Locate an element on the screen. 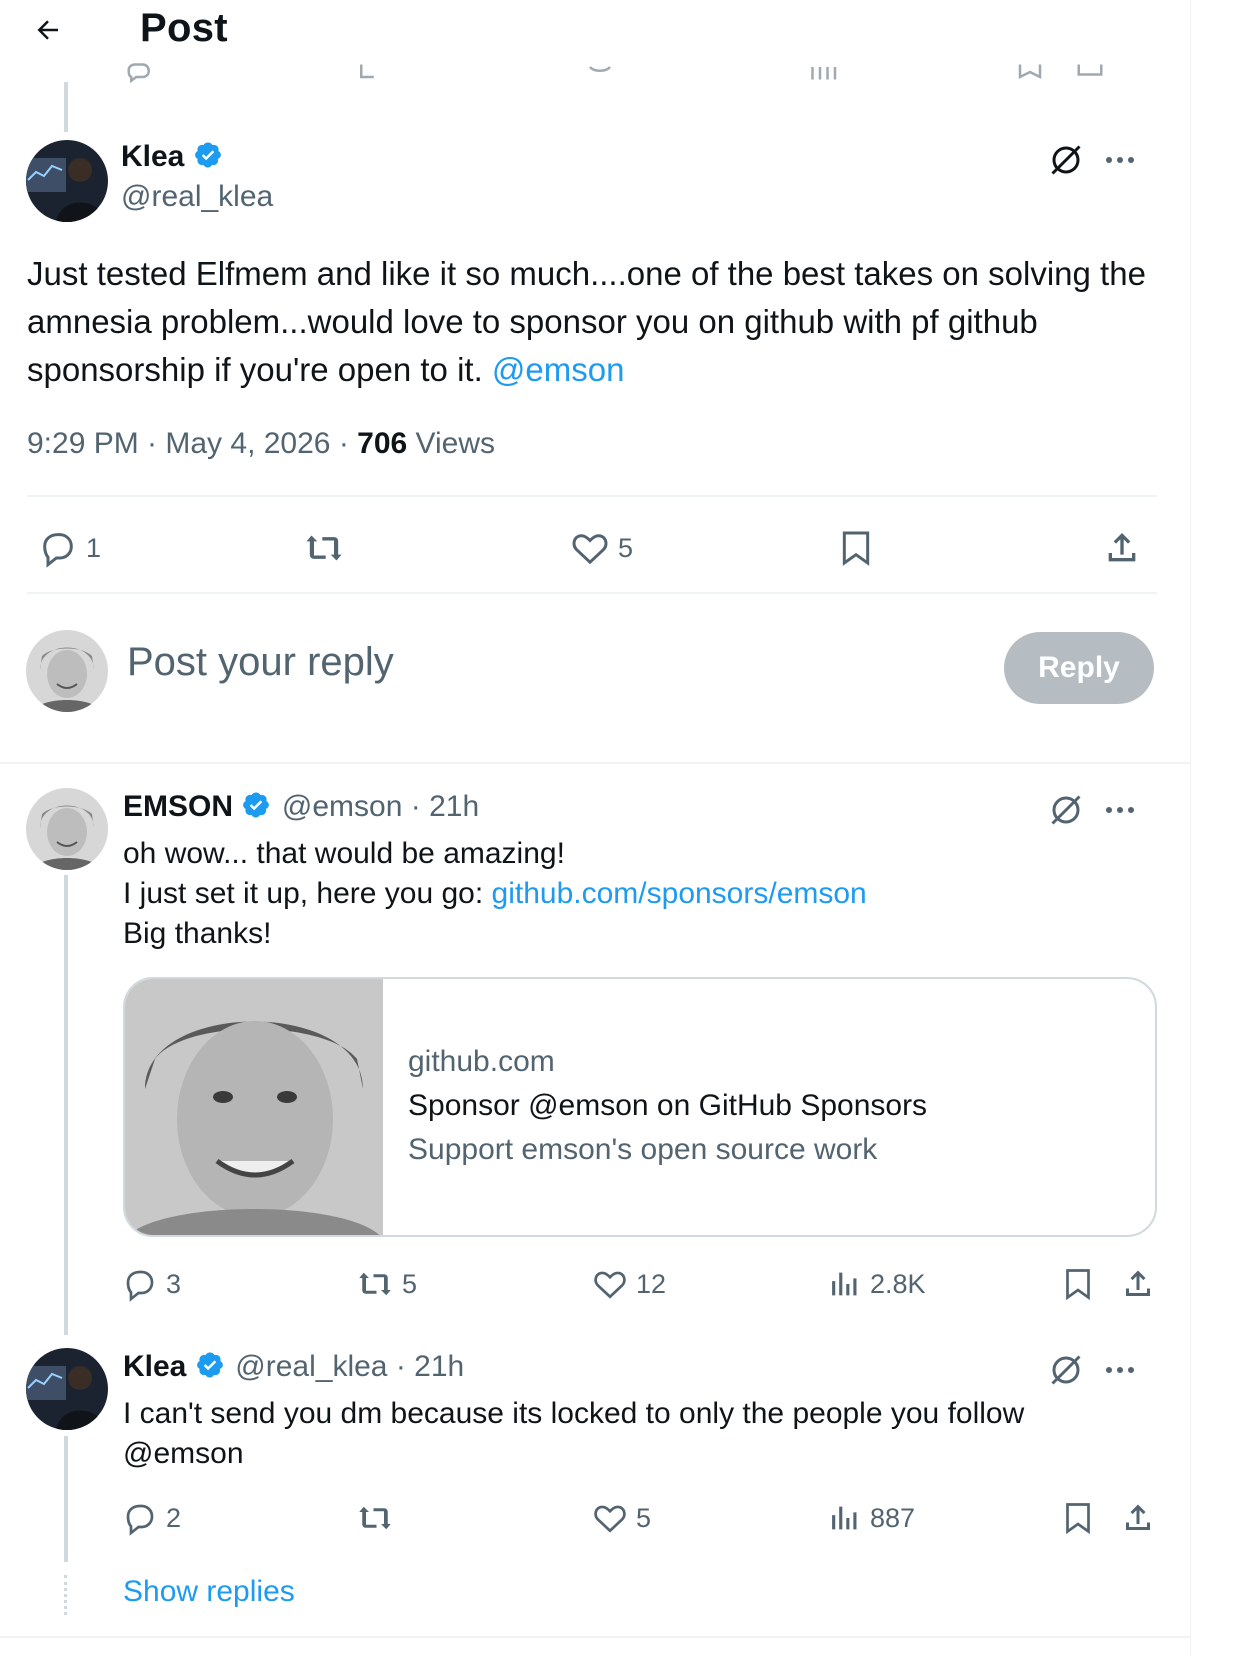 This screenshot has width=1236, height=1656. views-count: 2.8K is located at coordinates (898, 1283).